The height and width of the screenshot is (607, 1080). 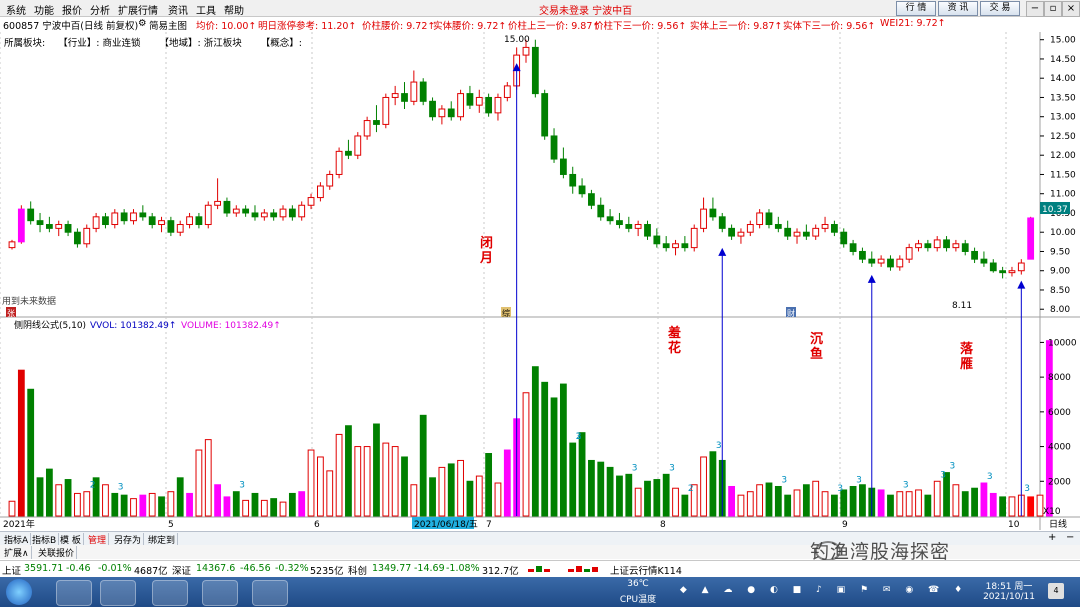 What do you see at coordinates (1009, 585) in the screenshot?
I see `clock-time: 18:51 周一` at bounding box center [1009, 585].